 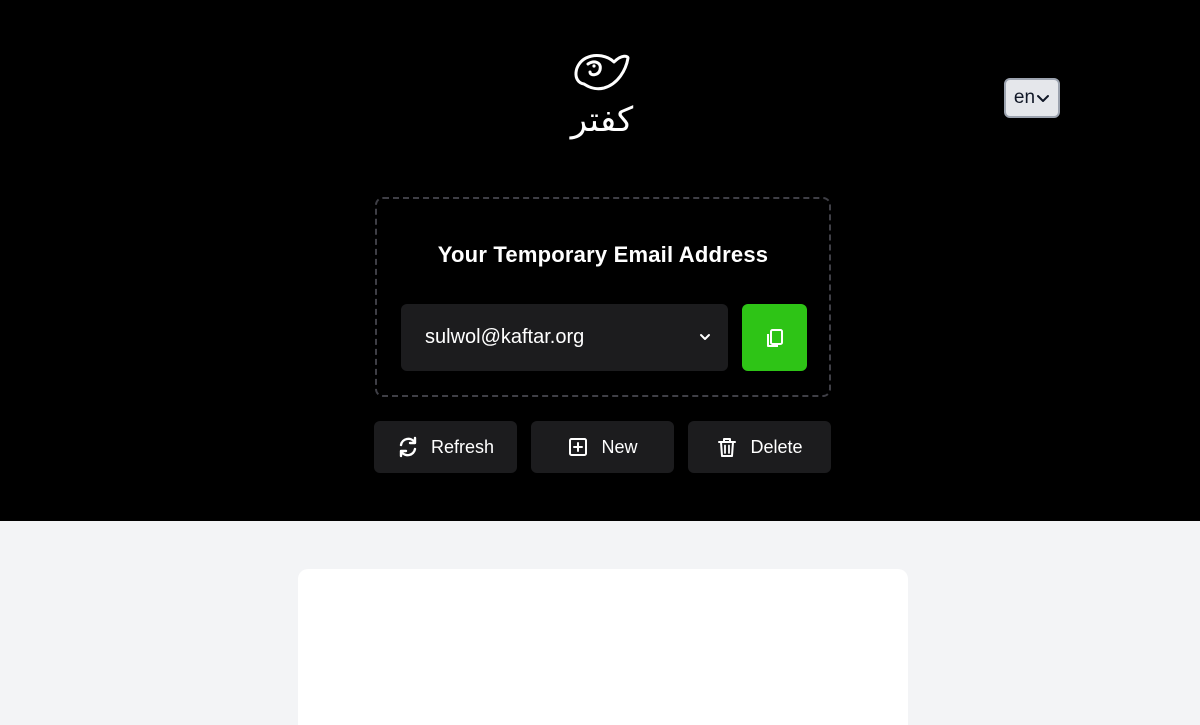 I want to click on refresh-label: Refresh, so click(x=462, y=446).